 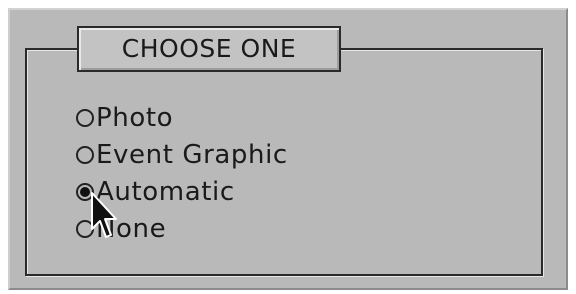 What do you see at coordinates (85, 155) in the screenshot?
I see `radio-button-event-graphic` at bounding box center [85, 155].